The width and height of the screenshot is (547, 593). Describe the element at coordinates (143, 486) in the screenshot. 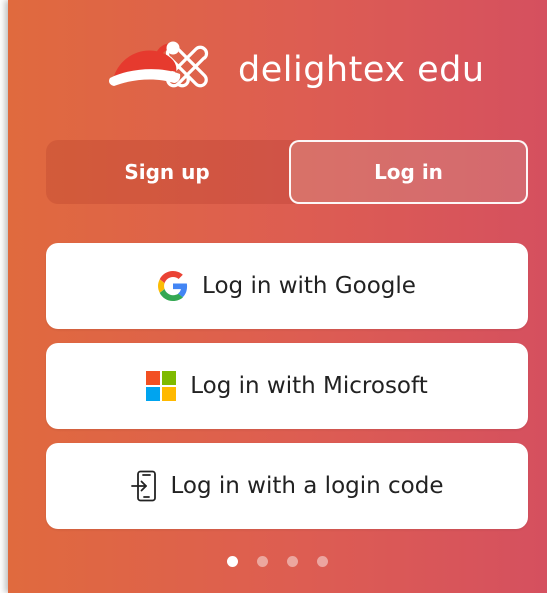

I see `login-code-icon` at that location.